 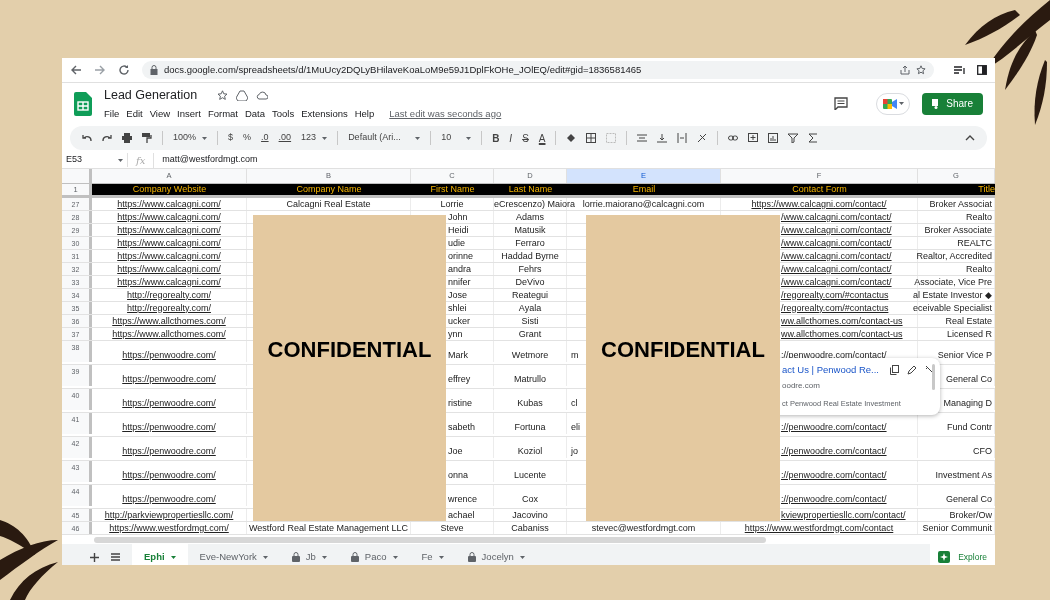 What do you see at coordinates (76, 70) in the screenshot?
I see `back-icon` at bounding box center [76, 70].